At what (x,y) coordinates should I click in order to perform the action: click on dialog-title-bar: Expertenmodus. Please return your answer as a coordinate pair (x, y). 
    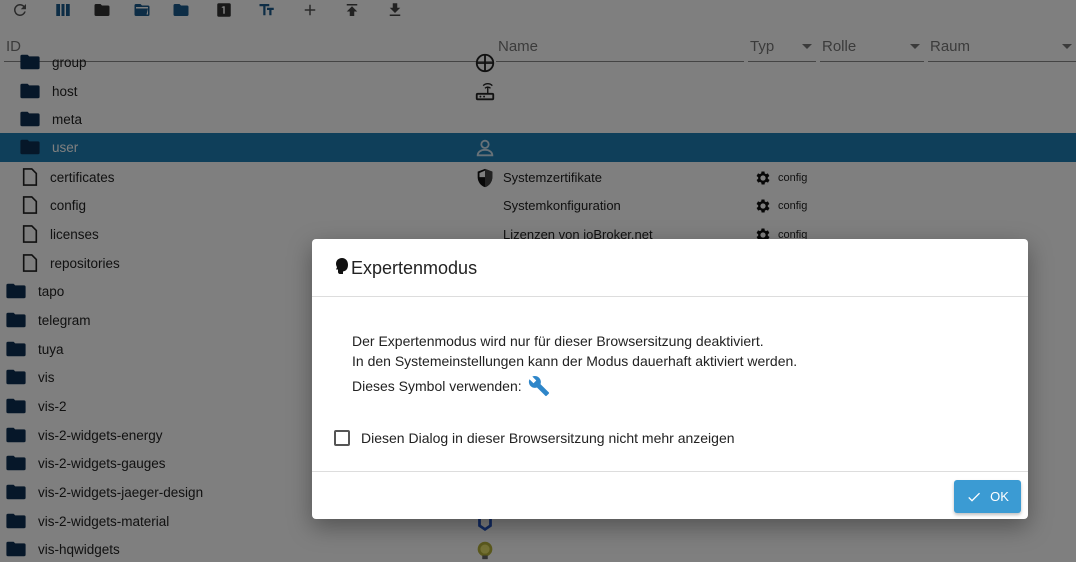
    Looking at the image, I should click on (670, 268).